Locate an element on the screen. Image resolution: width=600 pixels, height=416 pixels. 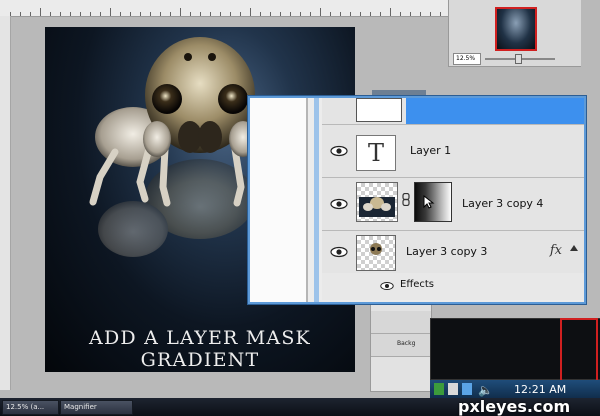
expand-effects-arrow-icon is located at coordinates (574, 248).